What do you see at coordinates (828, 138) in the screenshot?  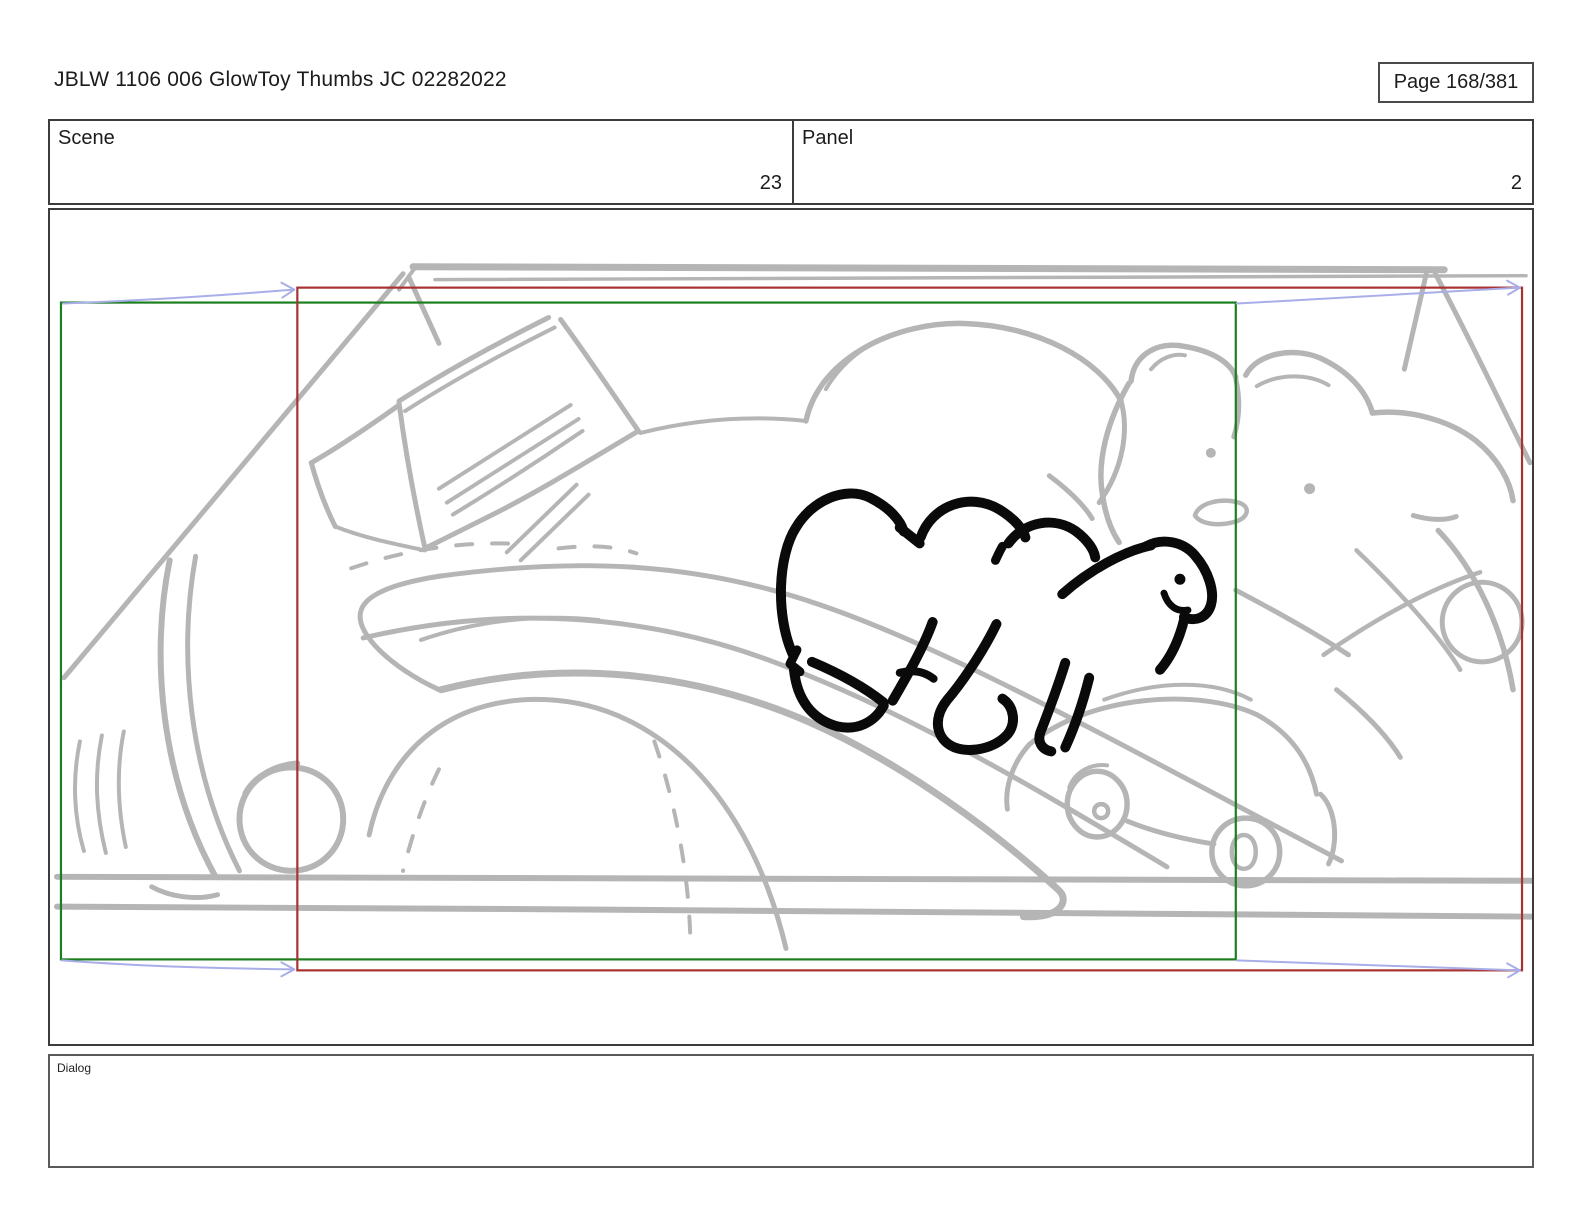 I see `panel-label: Panel` at bounding box center [828, 138].